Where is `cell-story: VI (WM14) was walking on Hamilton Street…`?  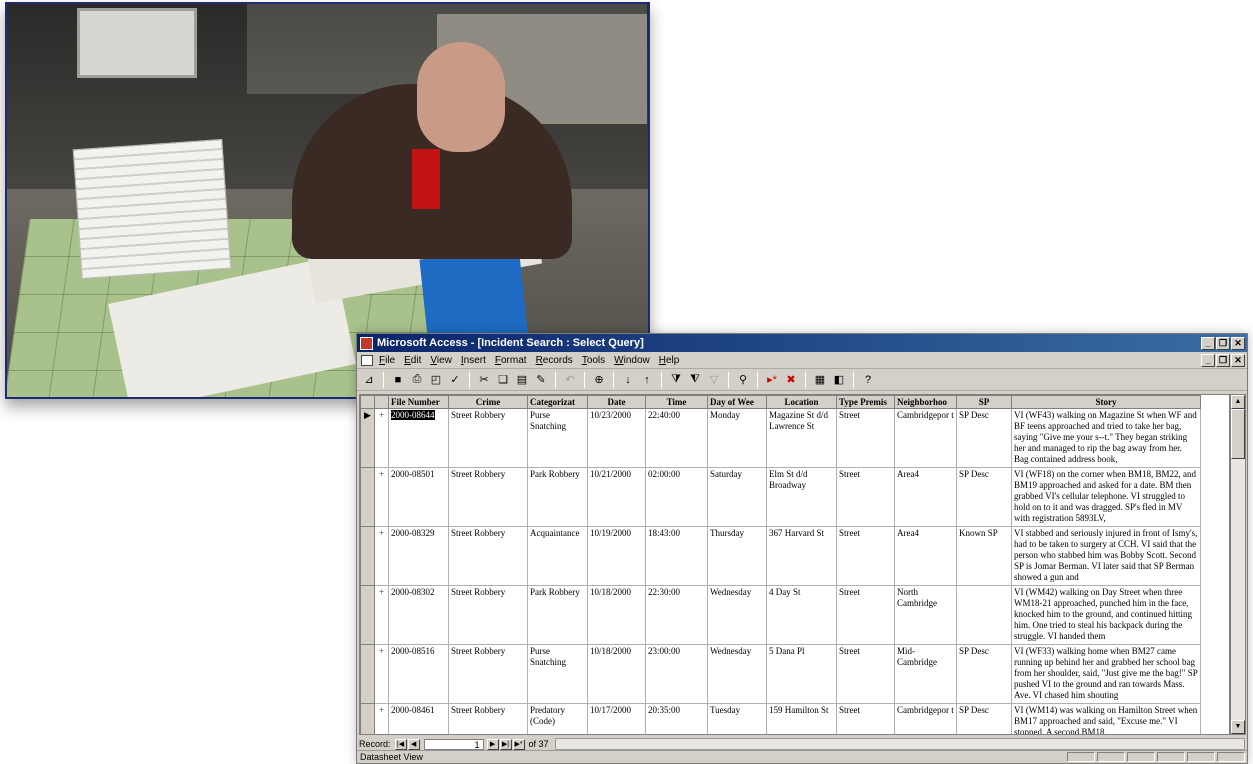
cell-story: VI (WM14) was walking on Hamilton Street… is located at coordinates (1106, 718).